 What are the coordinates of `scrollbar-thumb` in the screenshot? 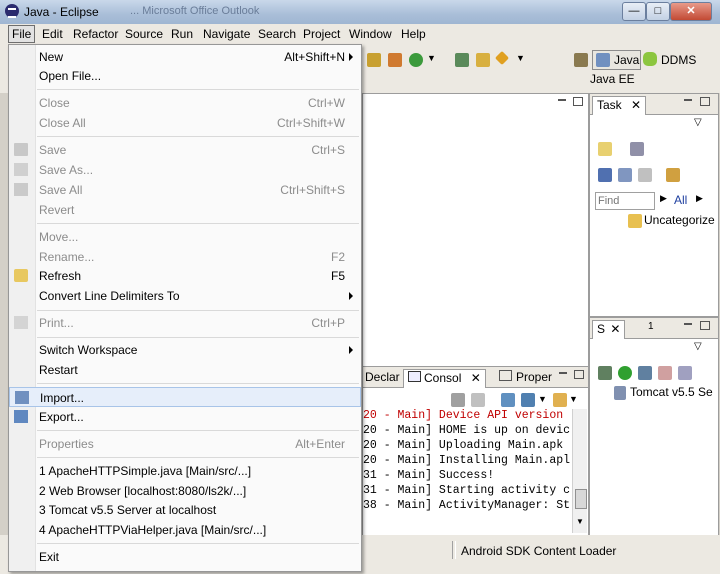 It's located at (581, 499).